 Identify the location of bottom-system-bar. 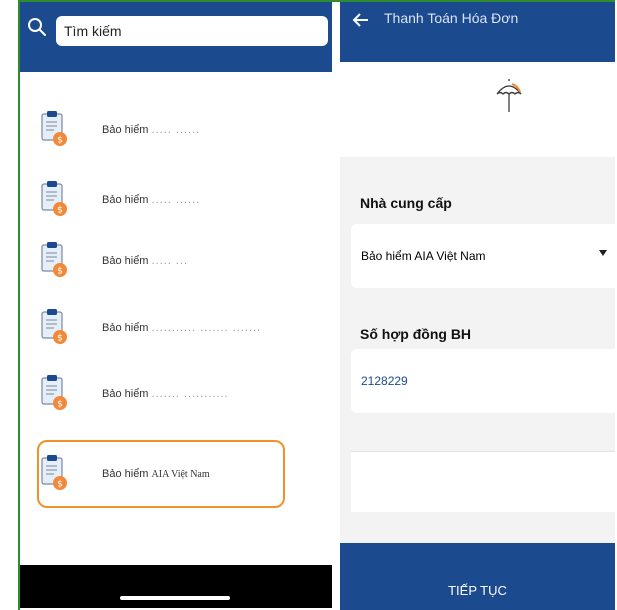
(176, 586).